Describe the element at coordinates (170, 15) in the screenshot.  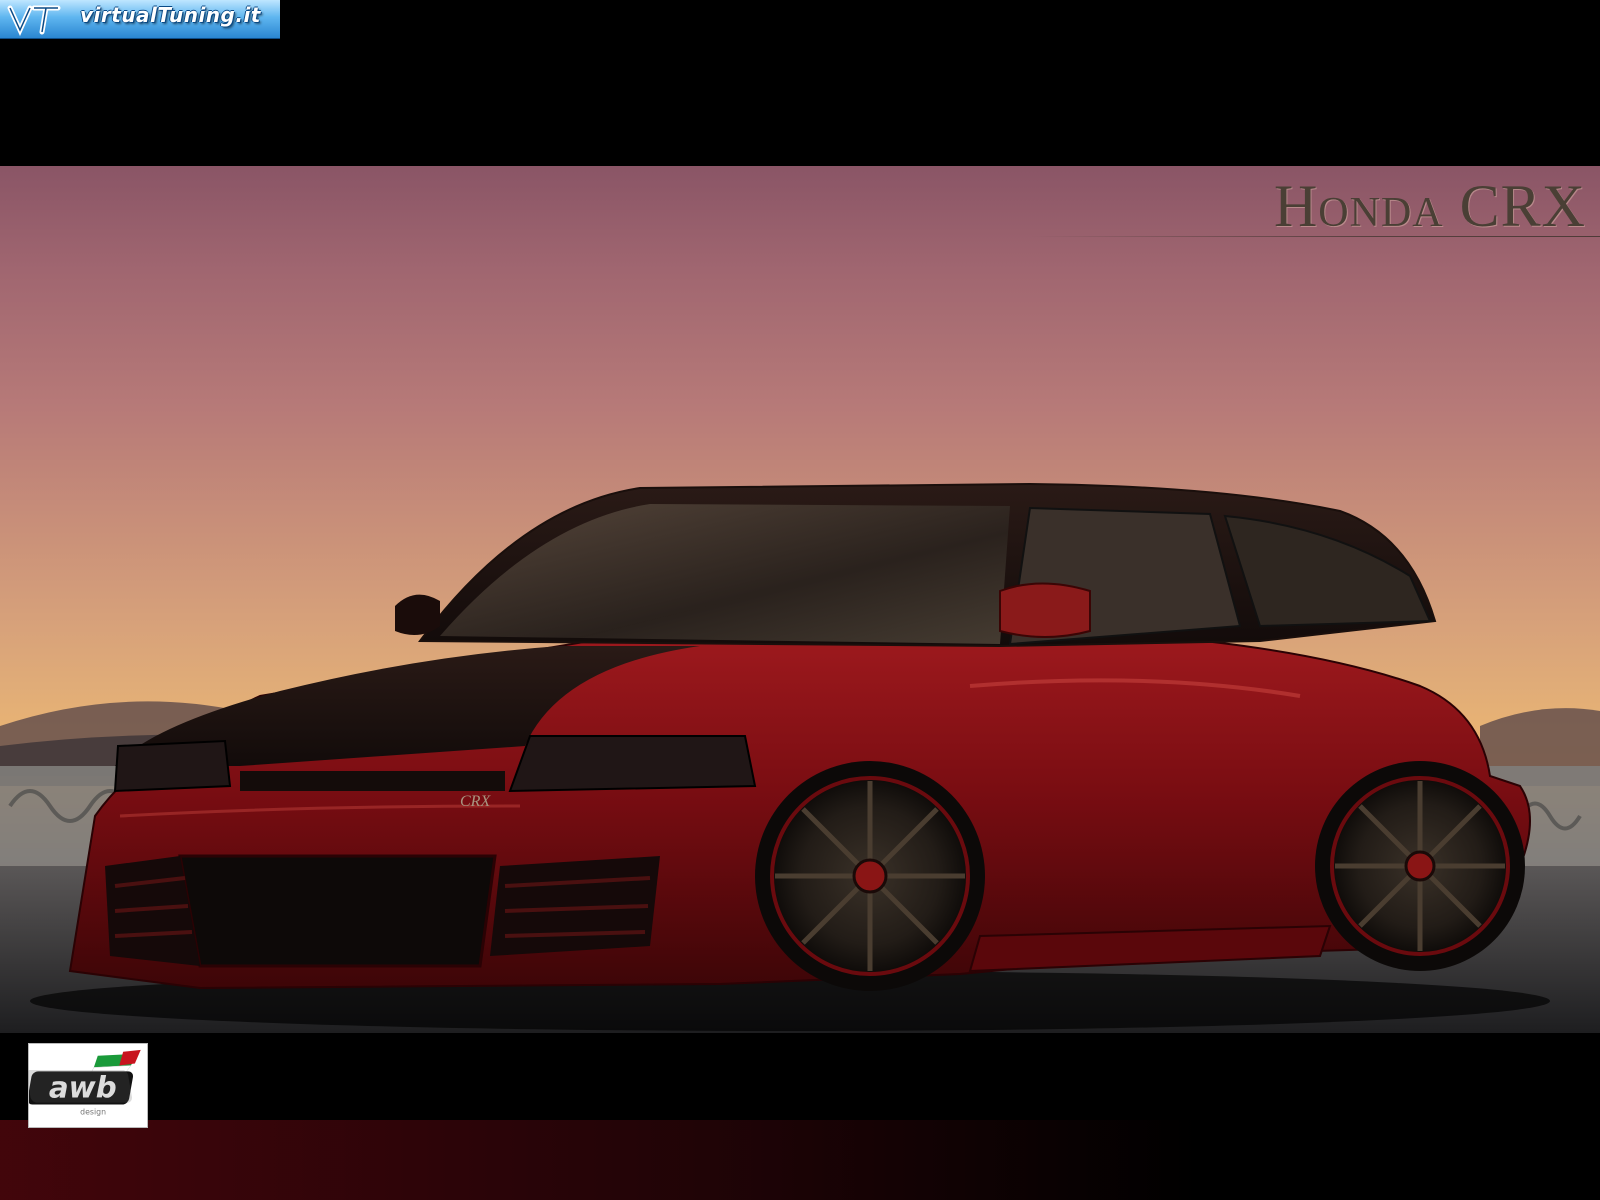
I see `banner-site-text: virtualTuning.it` at that location.